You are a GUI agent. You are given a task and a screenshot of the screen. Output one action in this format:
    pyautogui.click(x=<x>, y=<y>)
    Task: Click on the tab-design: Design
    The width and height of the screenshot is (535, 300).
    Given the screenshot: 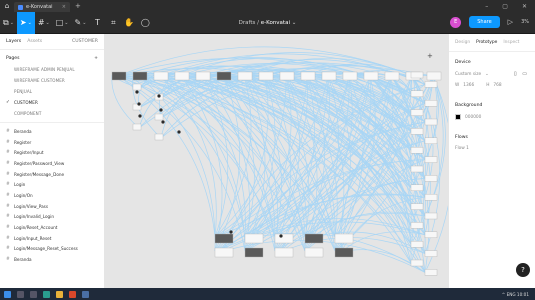 What is the action you would take?
    pyautogui.click(x=462, y=42)
    